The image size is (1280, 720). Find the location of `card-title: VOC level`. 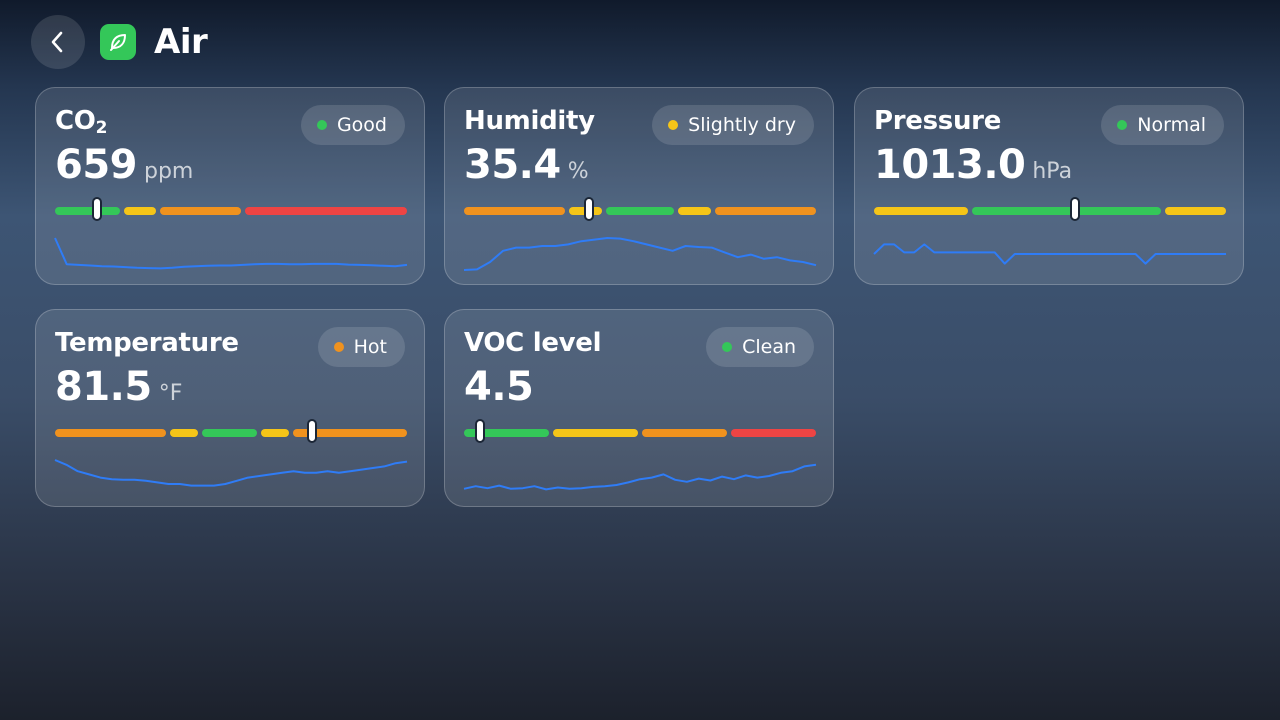

card-title: VOC level is located at coordinates (533, 343).